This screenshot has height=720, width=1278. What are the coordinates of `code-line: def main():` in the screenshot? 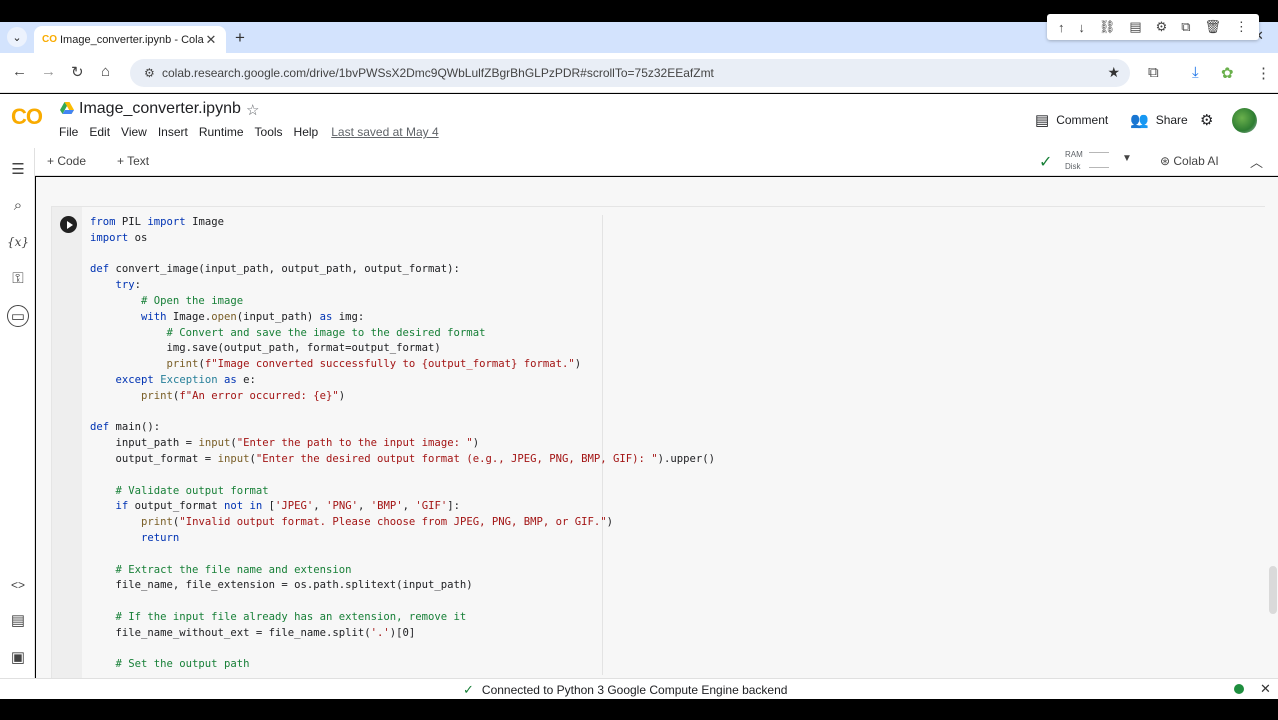 It's located at (125, 427).